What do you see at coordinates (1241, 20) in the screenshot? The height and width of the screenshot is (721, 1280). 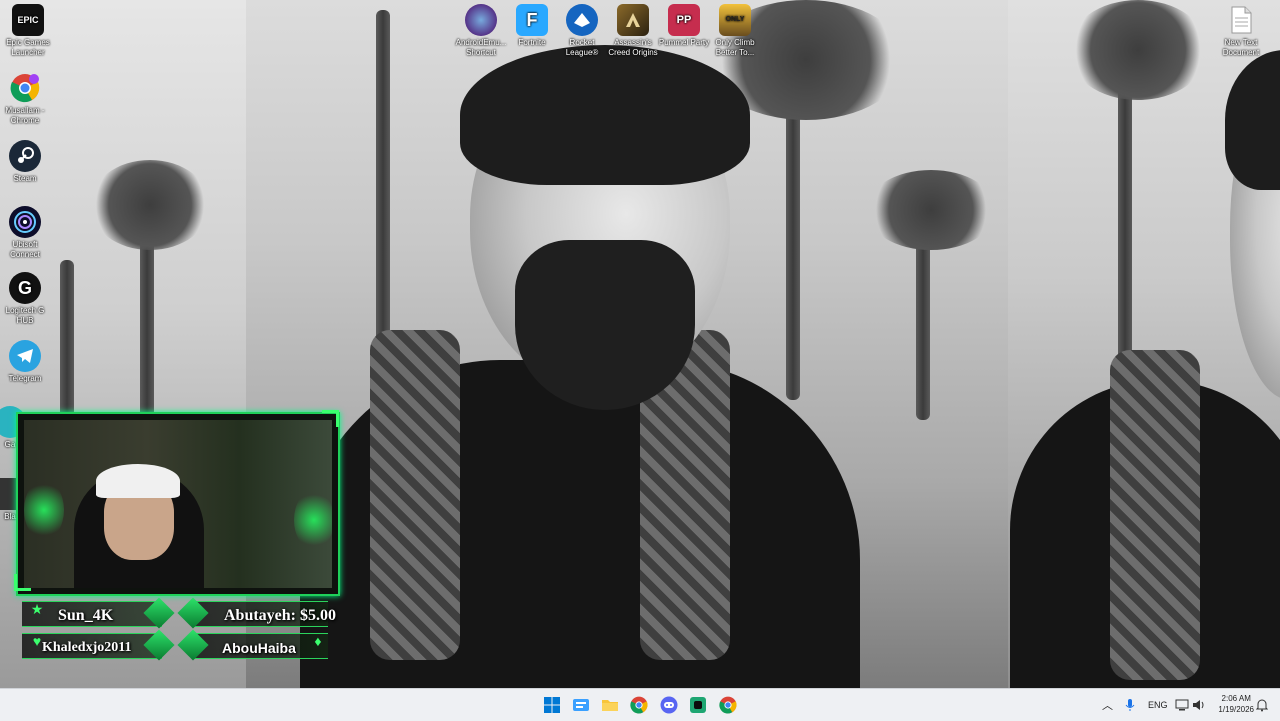 I see `text-document-icon` at bounding box center [1241, 20].